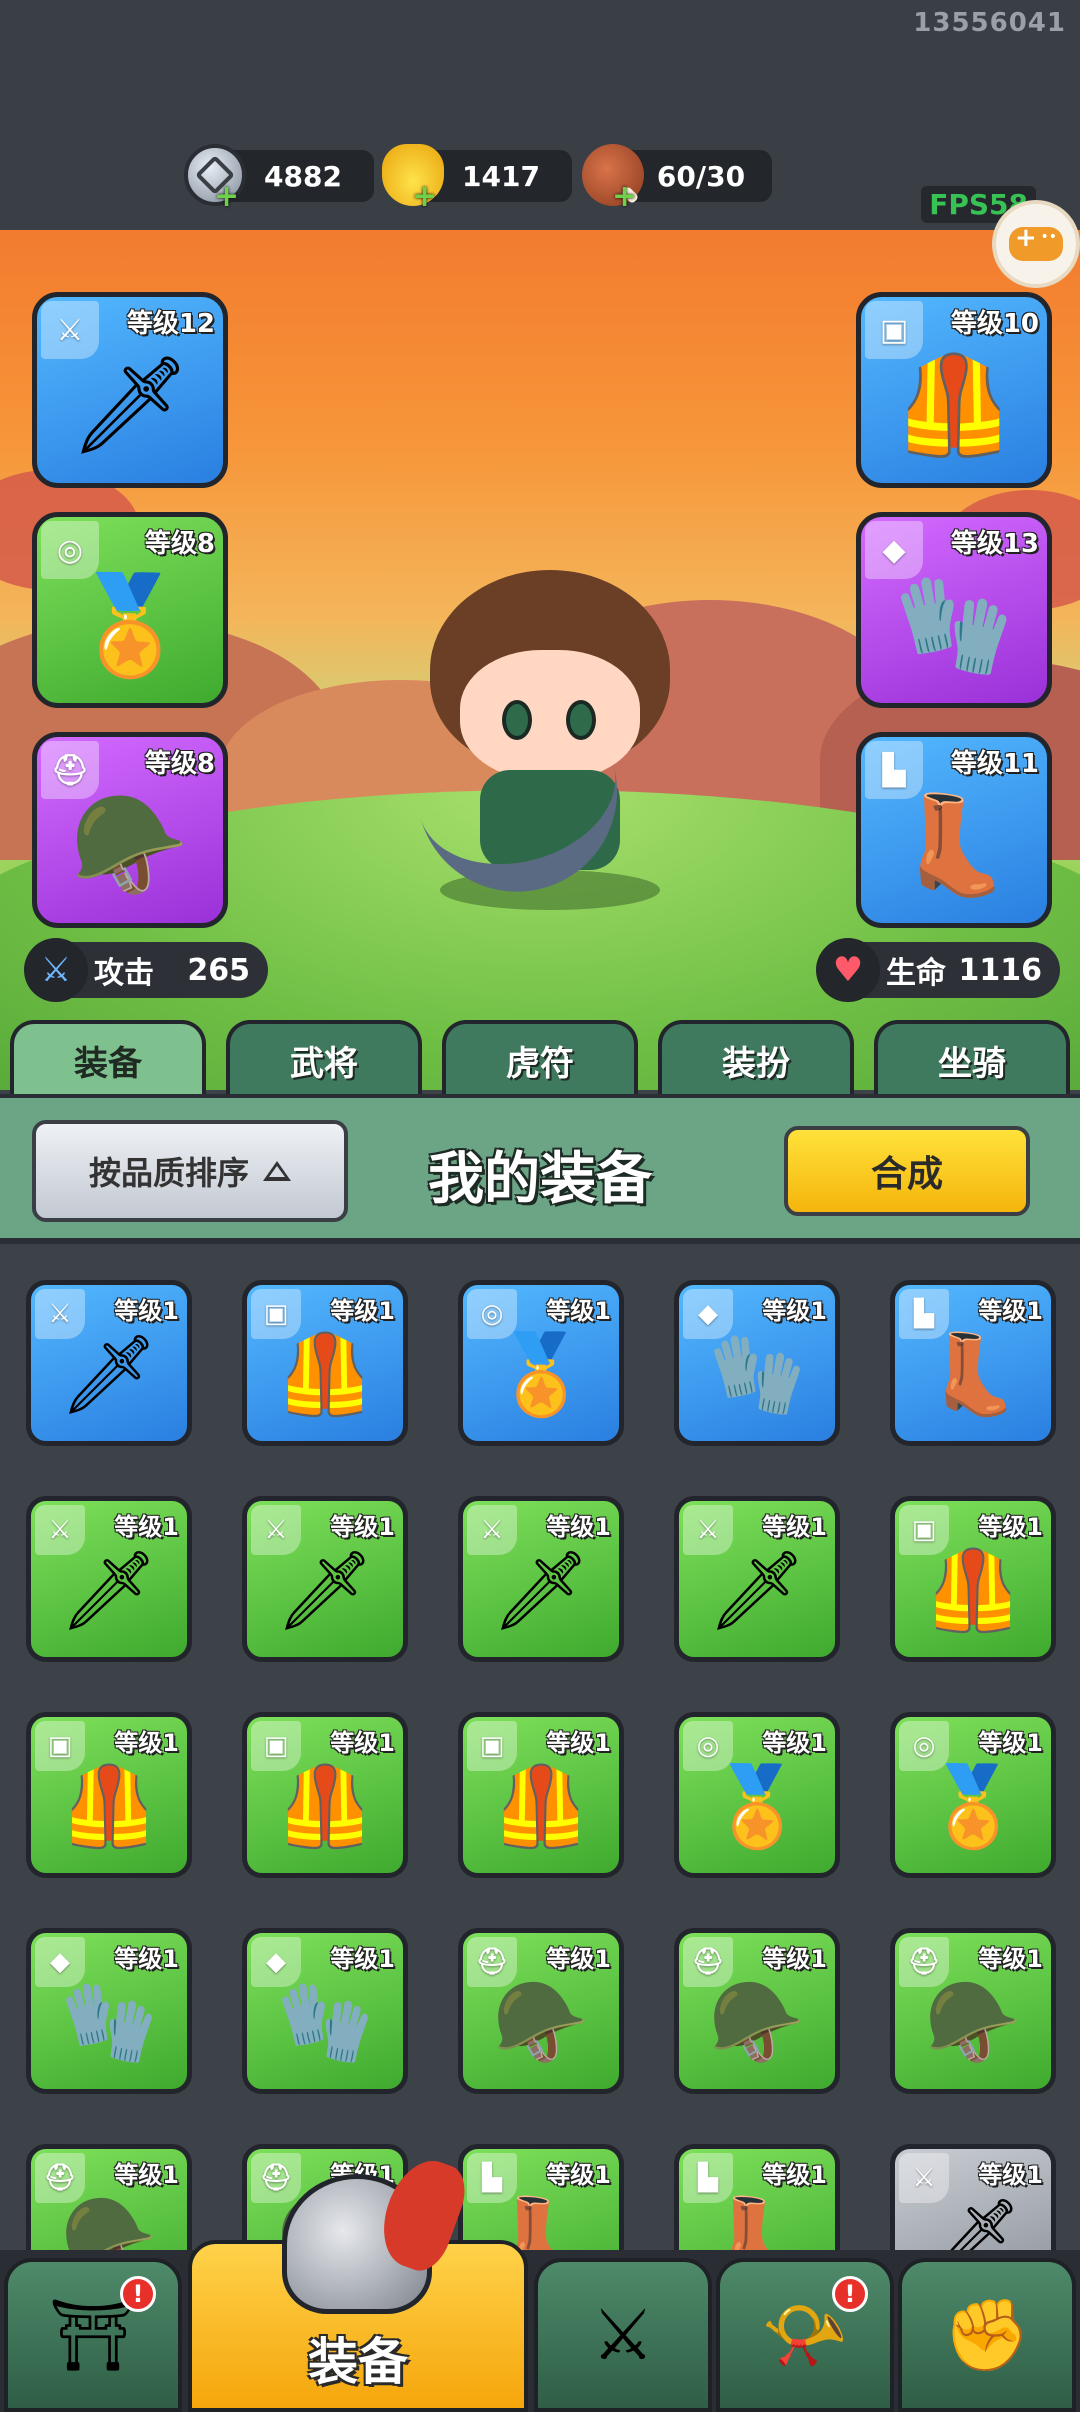 Image resolution: width=1080 pixels, height=2412 pixels. I want to click on golden-armor-icon: 🦺, so click(954, 404).